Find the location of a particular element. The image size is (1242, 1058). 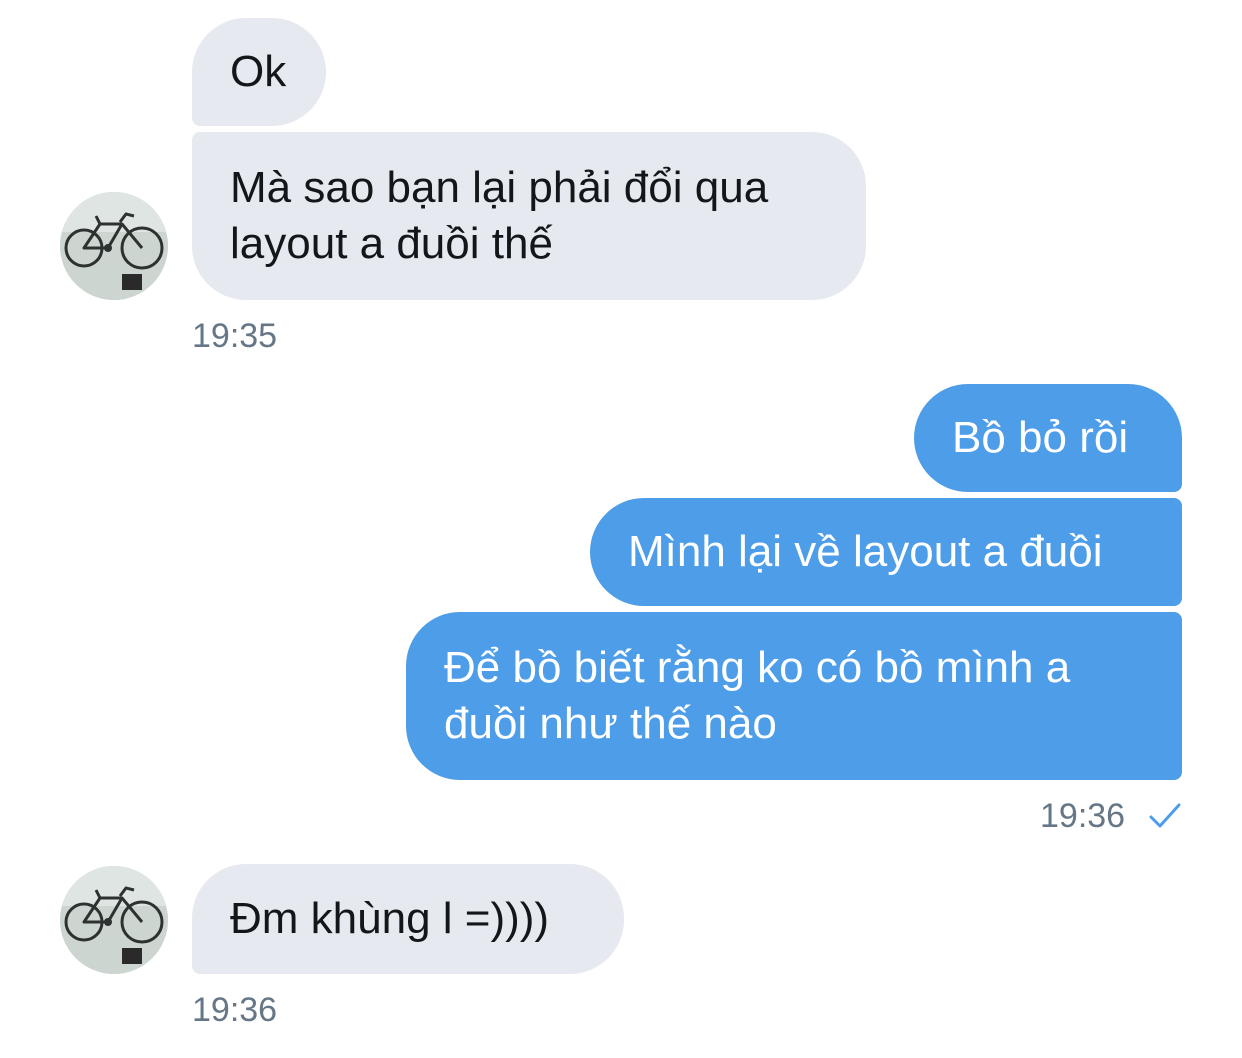

message-bubble-incoming: Đm khùng l =)))) is located at coordinates (408, 919).